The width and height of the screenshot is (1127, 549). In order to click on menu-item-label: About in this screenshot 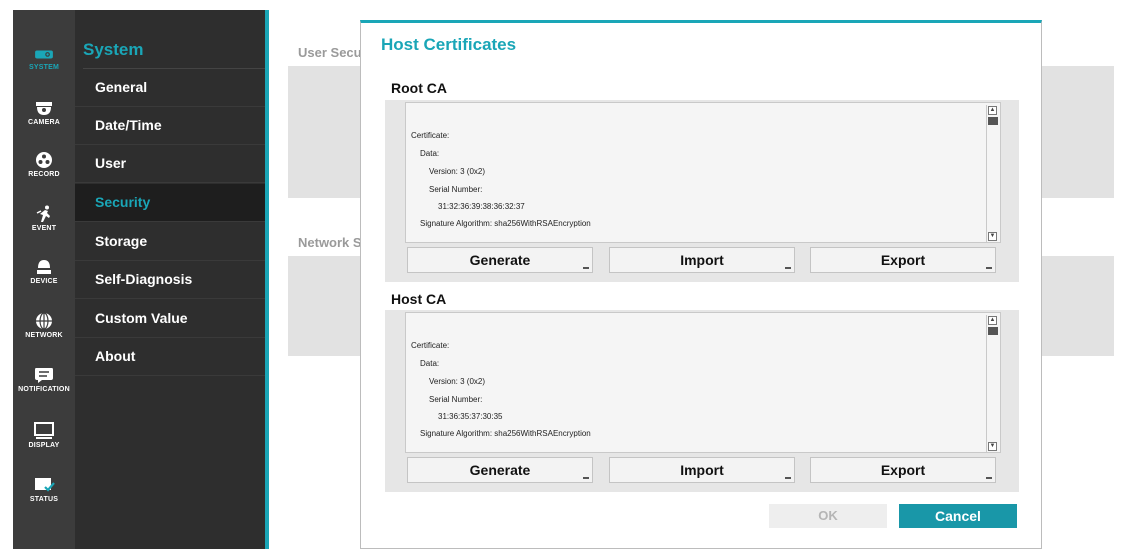, I will do `click(115, 356)`.